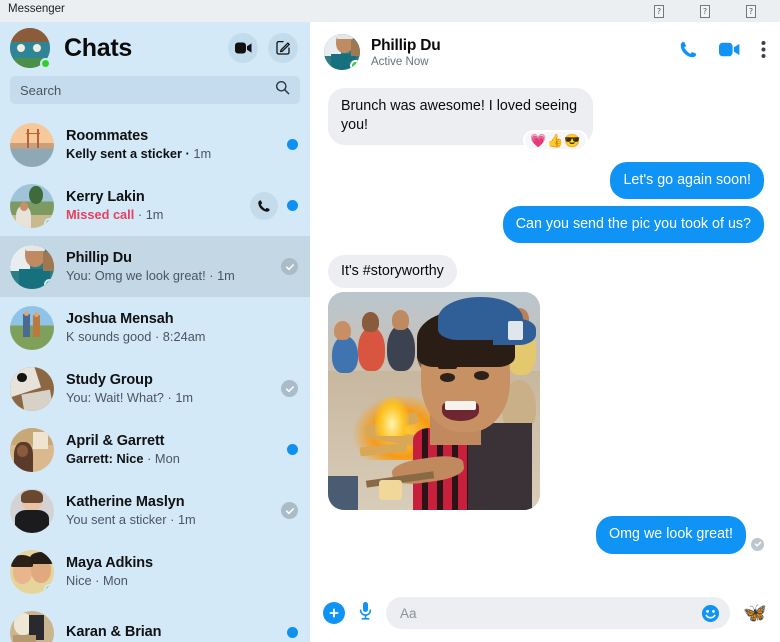 This screenshot has width=780, height=642. I want to click on chat-item-name: Joshua Mensah, so click(120, 319).